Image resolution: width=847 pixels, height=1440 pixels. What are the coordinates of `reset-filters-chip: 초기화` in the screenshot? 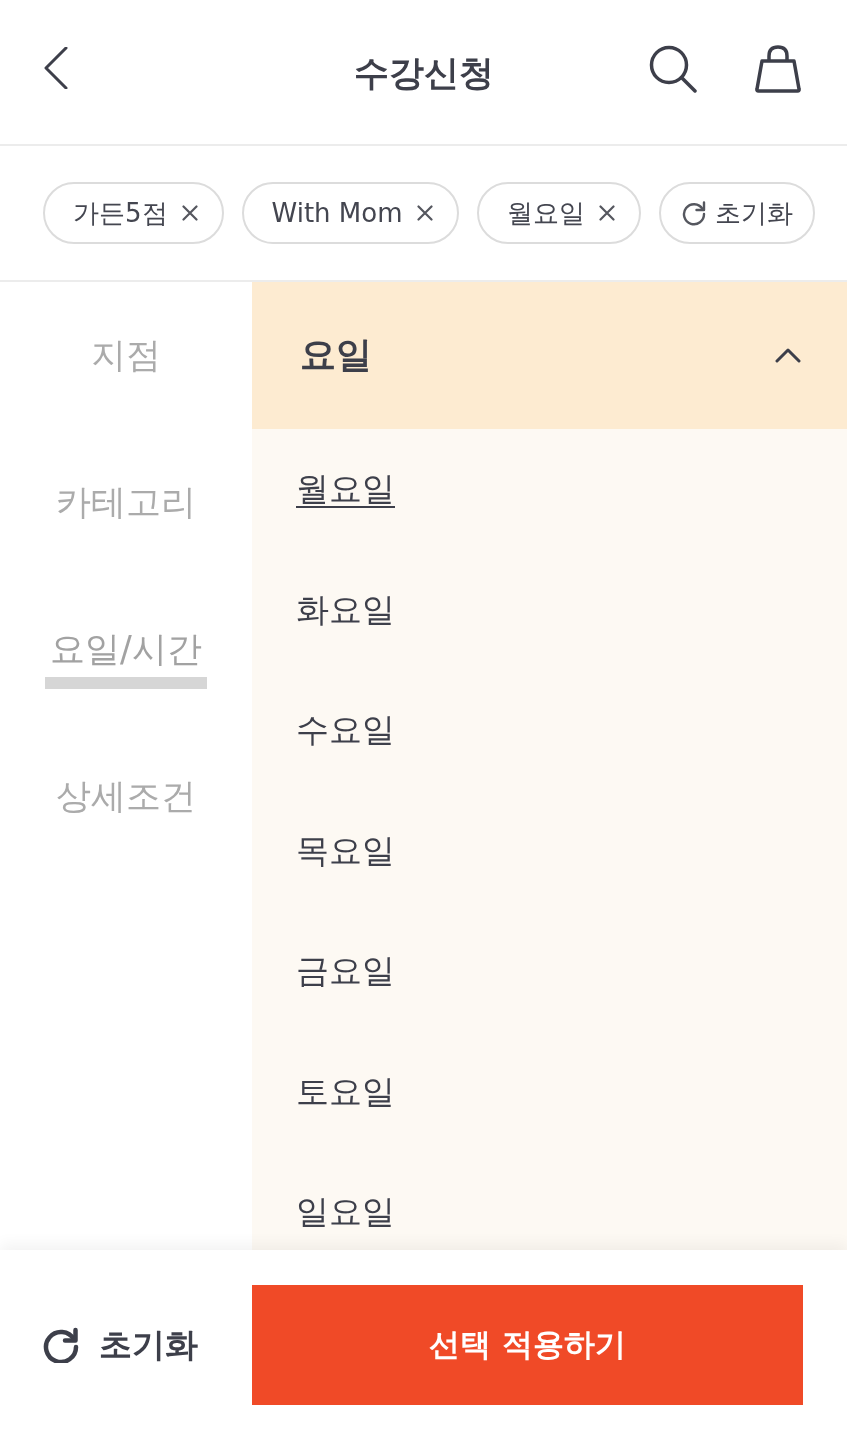 It's located at (736, 213).